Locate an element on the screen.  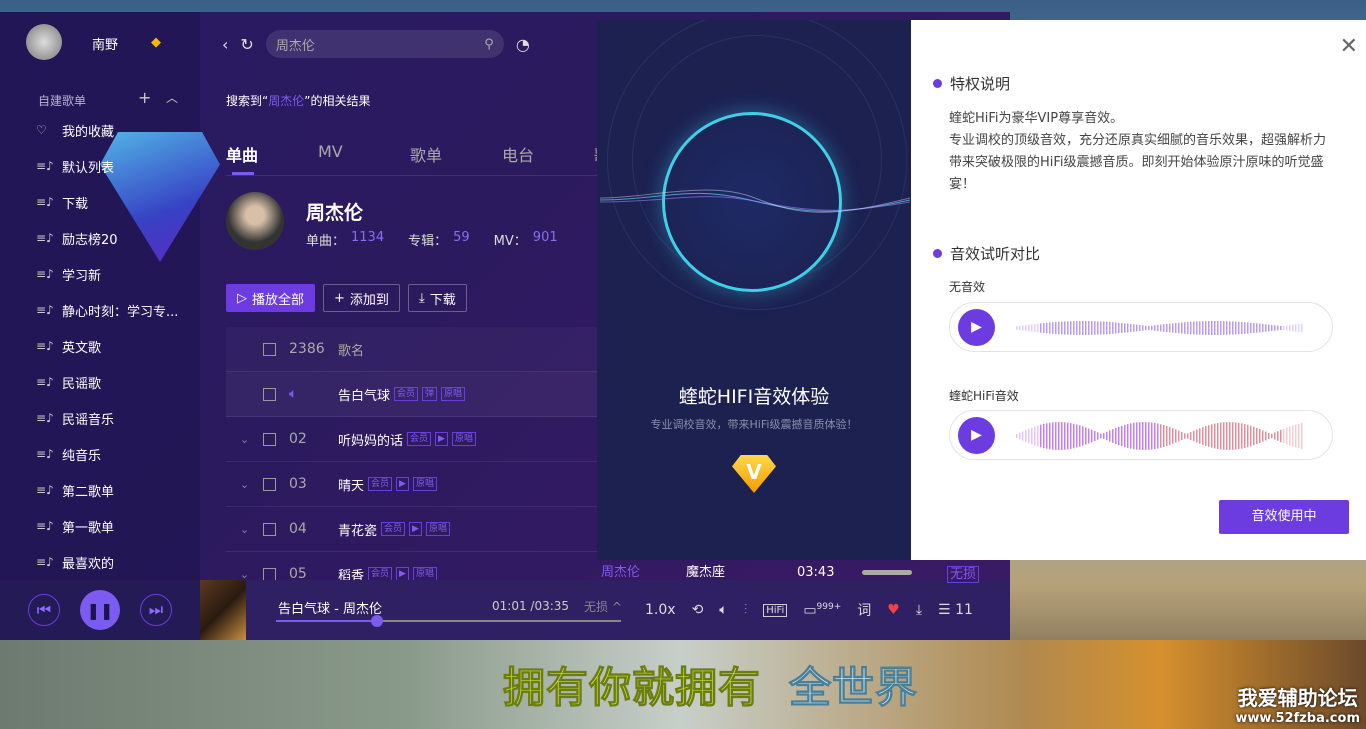
artist-photo is located at coordinates (255, 221).